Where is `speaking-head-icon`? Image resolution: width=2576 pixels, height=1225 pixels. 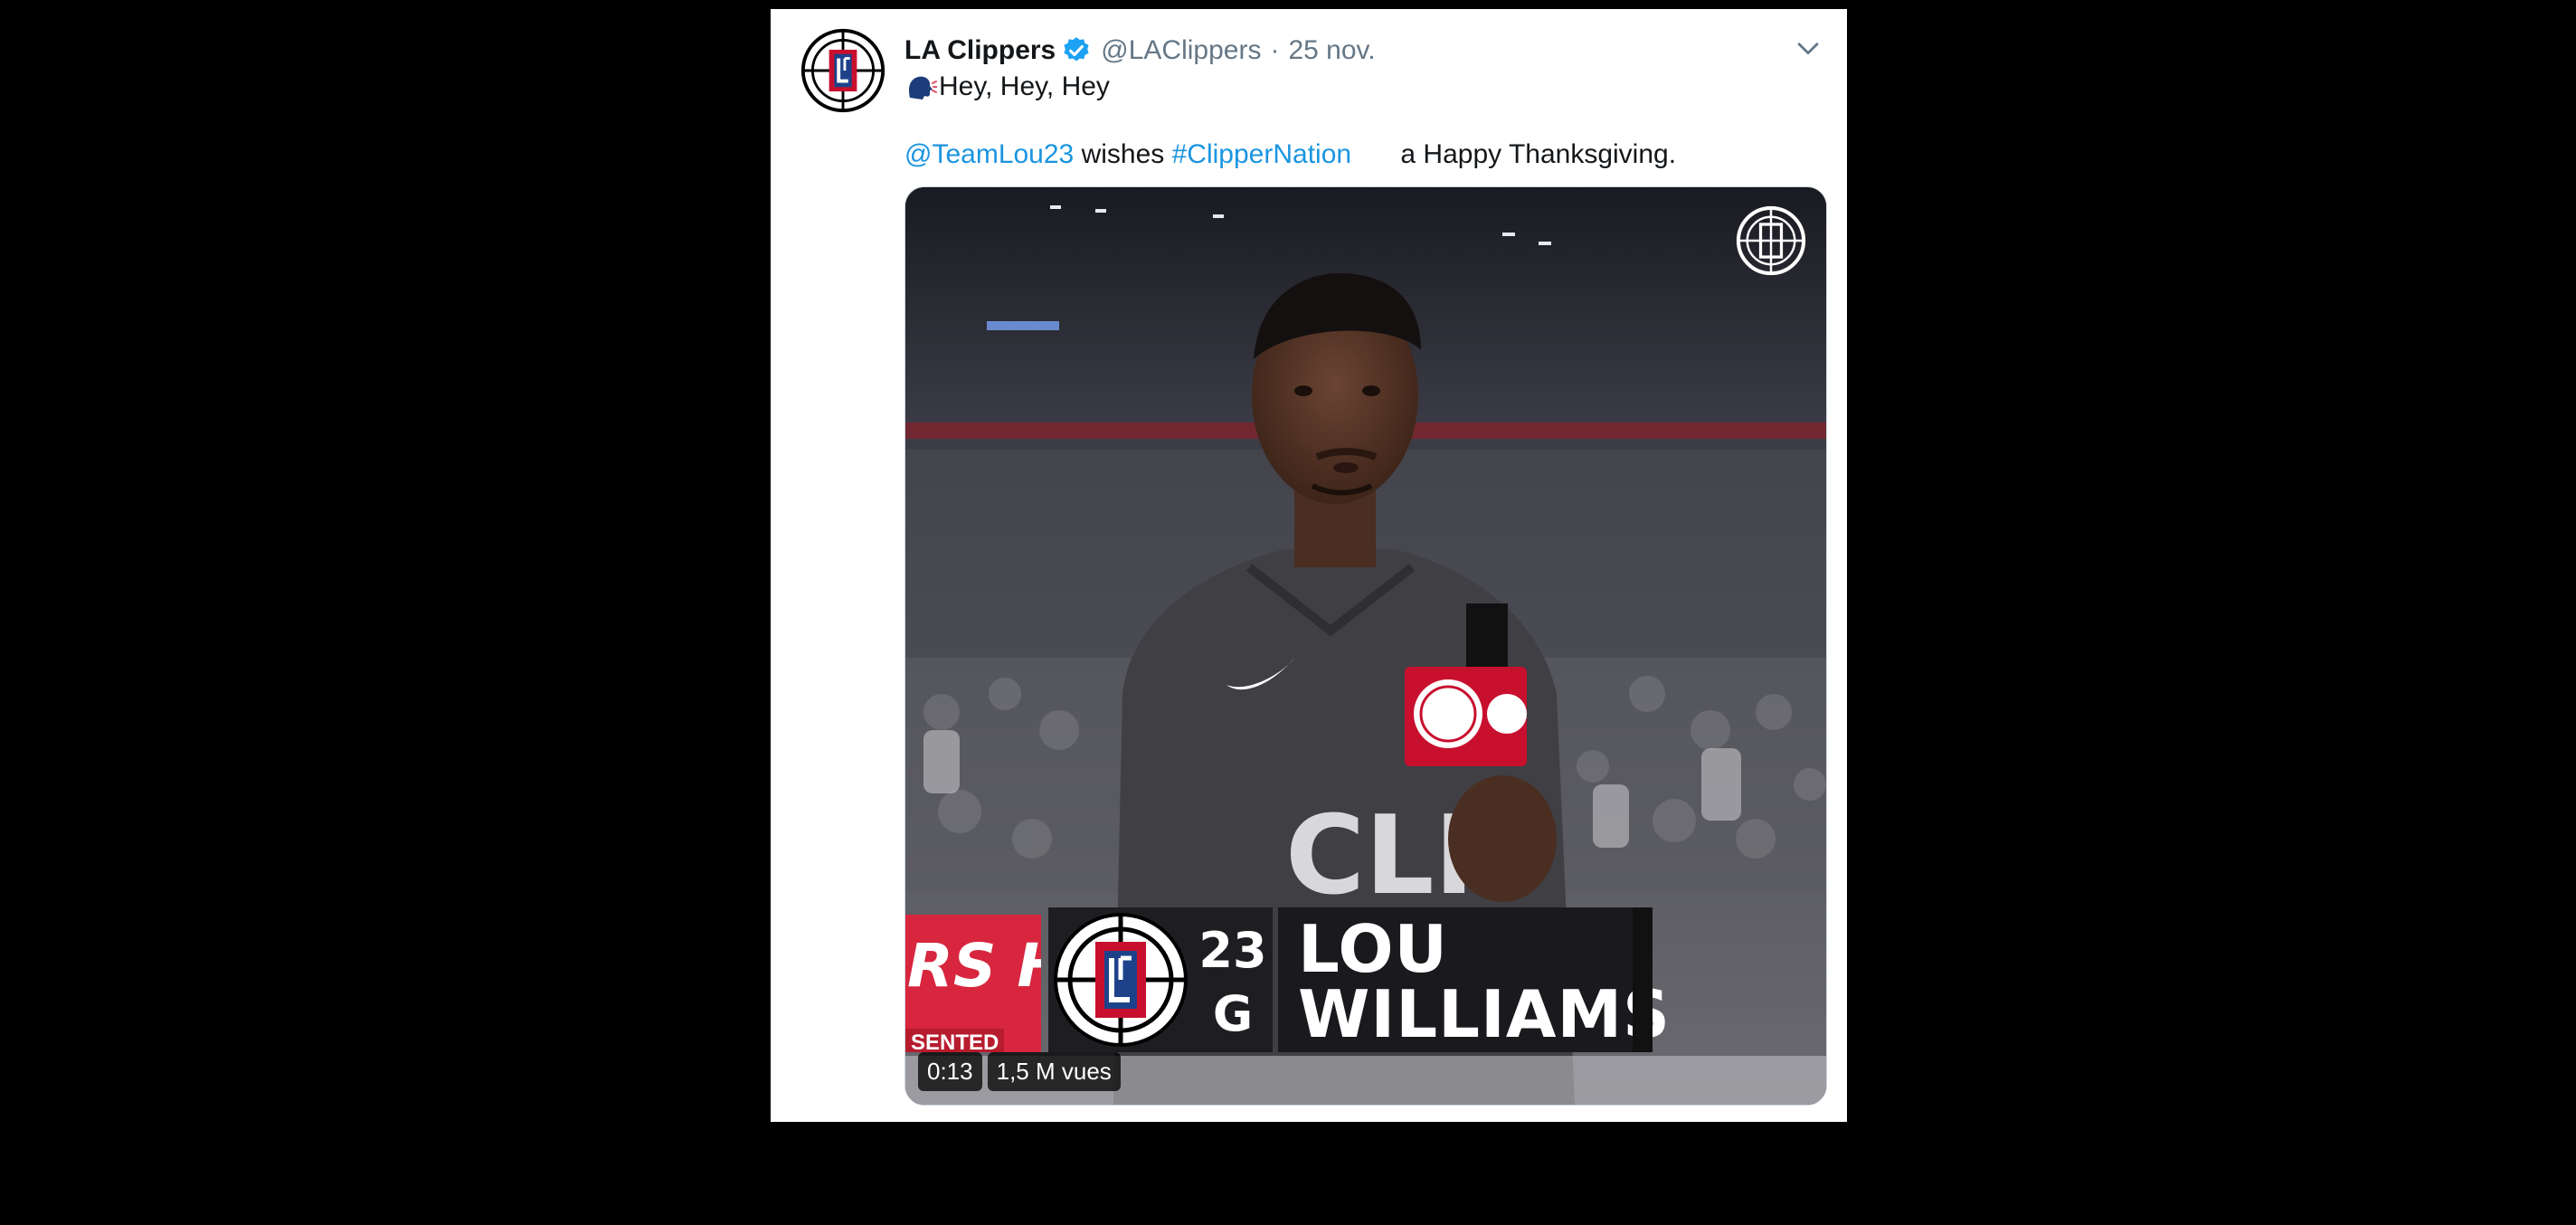 speaking-head-icon is located at coordinates (920, 87).